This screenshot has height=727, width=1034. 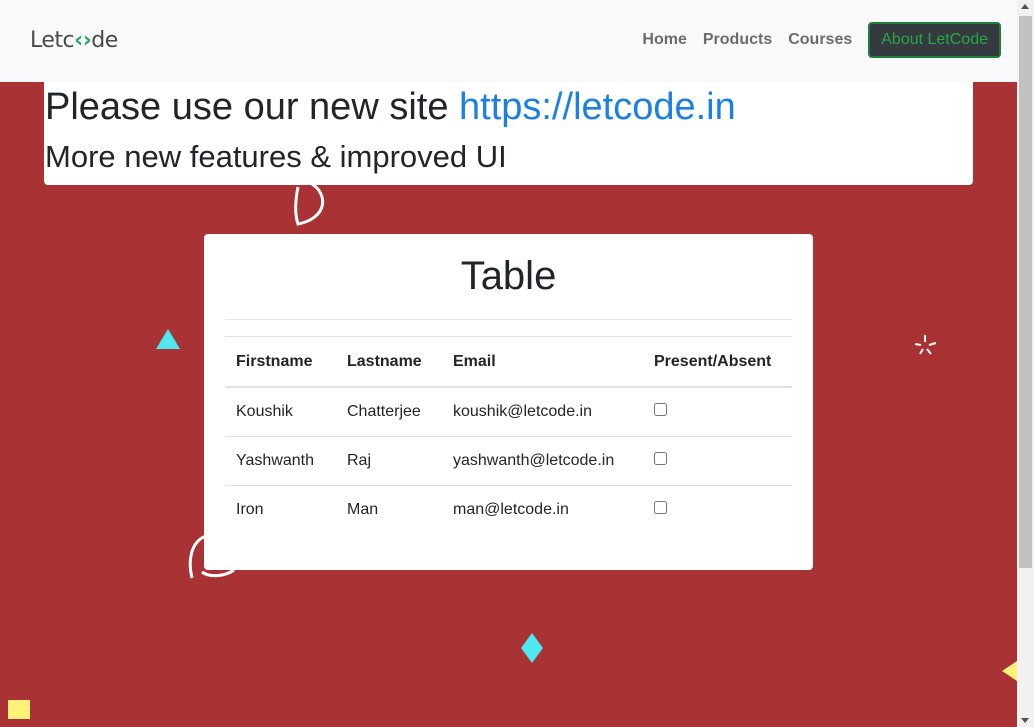 What do you see at coordinates (83, 40) in the screenshot?
I see `code-brackets-icon: ‹›` at bounding box center [83, 40].